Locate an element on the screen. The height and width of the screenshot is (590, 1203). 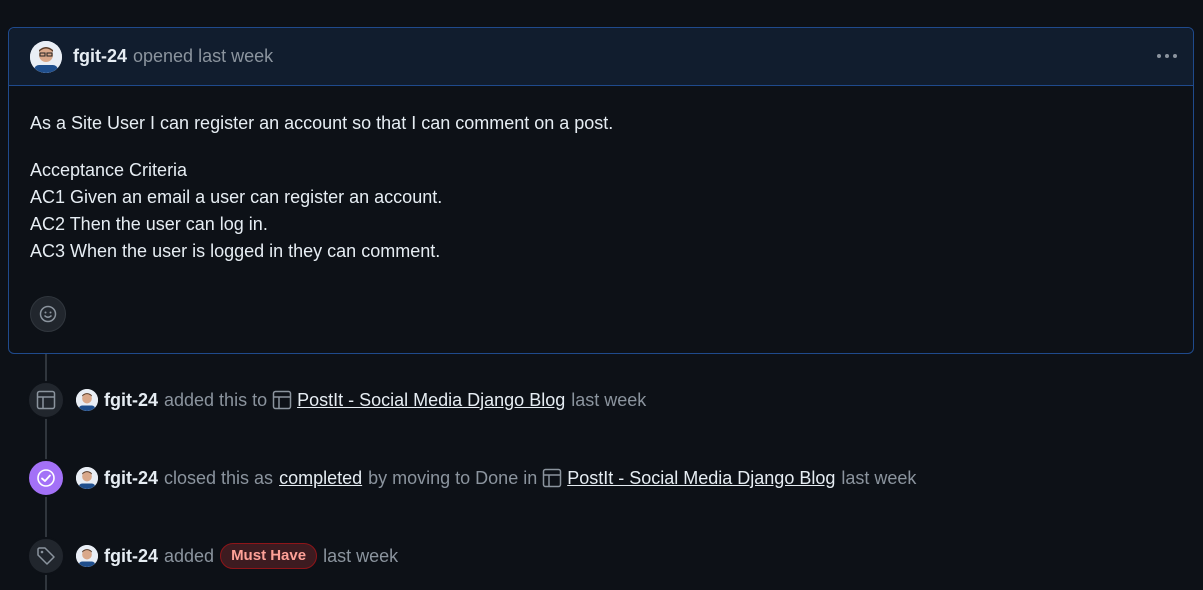
event-action: added this to is located at coordinates (216, 399).